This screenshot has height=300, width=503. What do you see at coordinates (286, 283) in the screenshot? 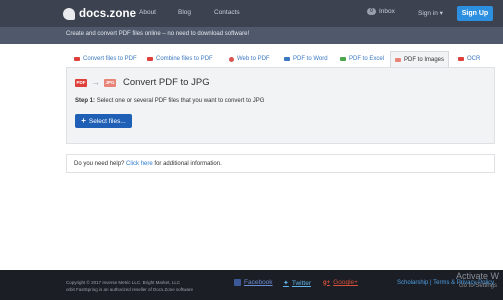
I see `twitter-icon: ✦` at bounding box center [286, 283].